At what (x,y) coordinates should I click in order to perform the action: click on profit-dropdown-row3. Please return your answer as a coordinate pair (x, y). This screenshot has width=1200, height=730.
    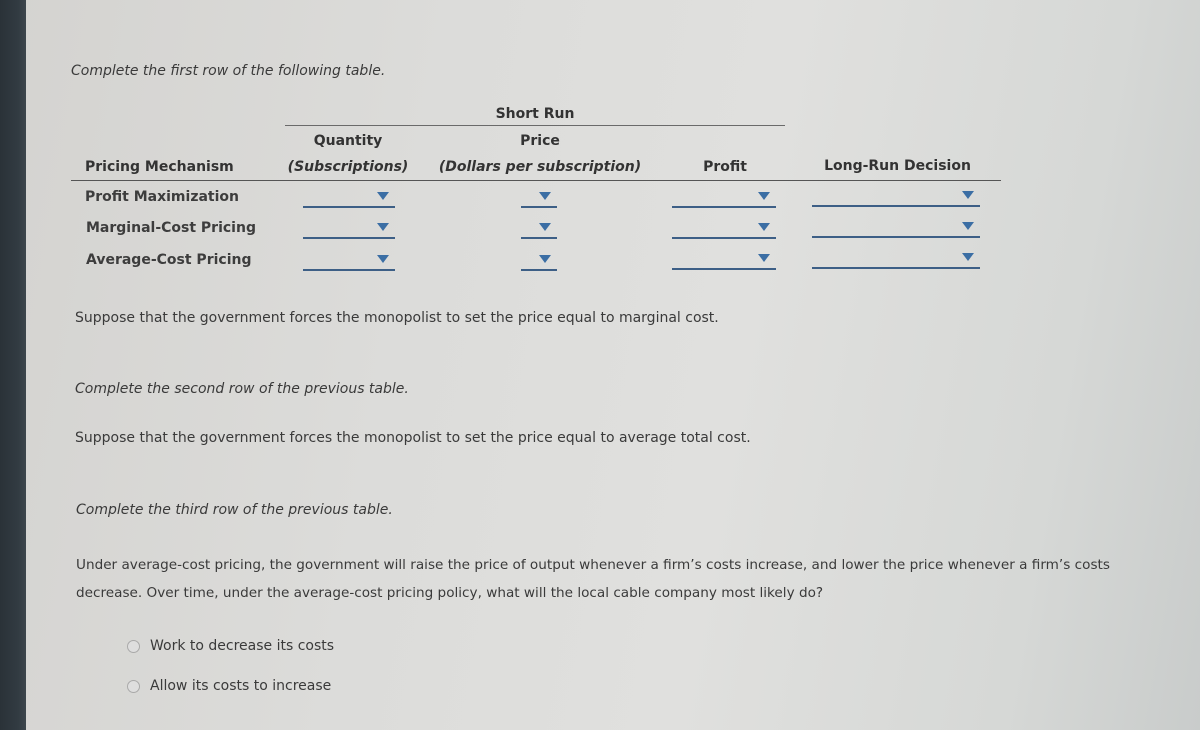
    Looking at the image, I should click on (724, 261).